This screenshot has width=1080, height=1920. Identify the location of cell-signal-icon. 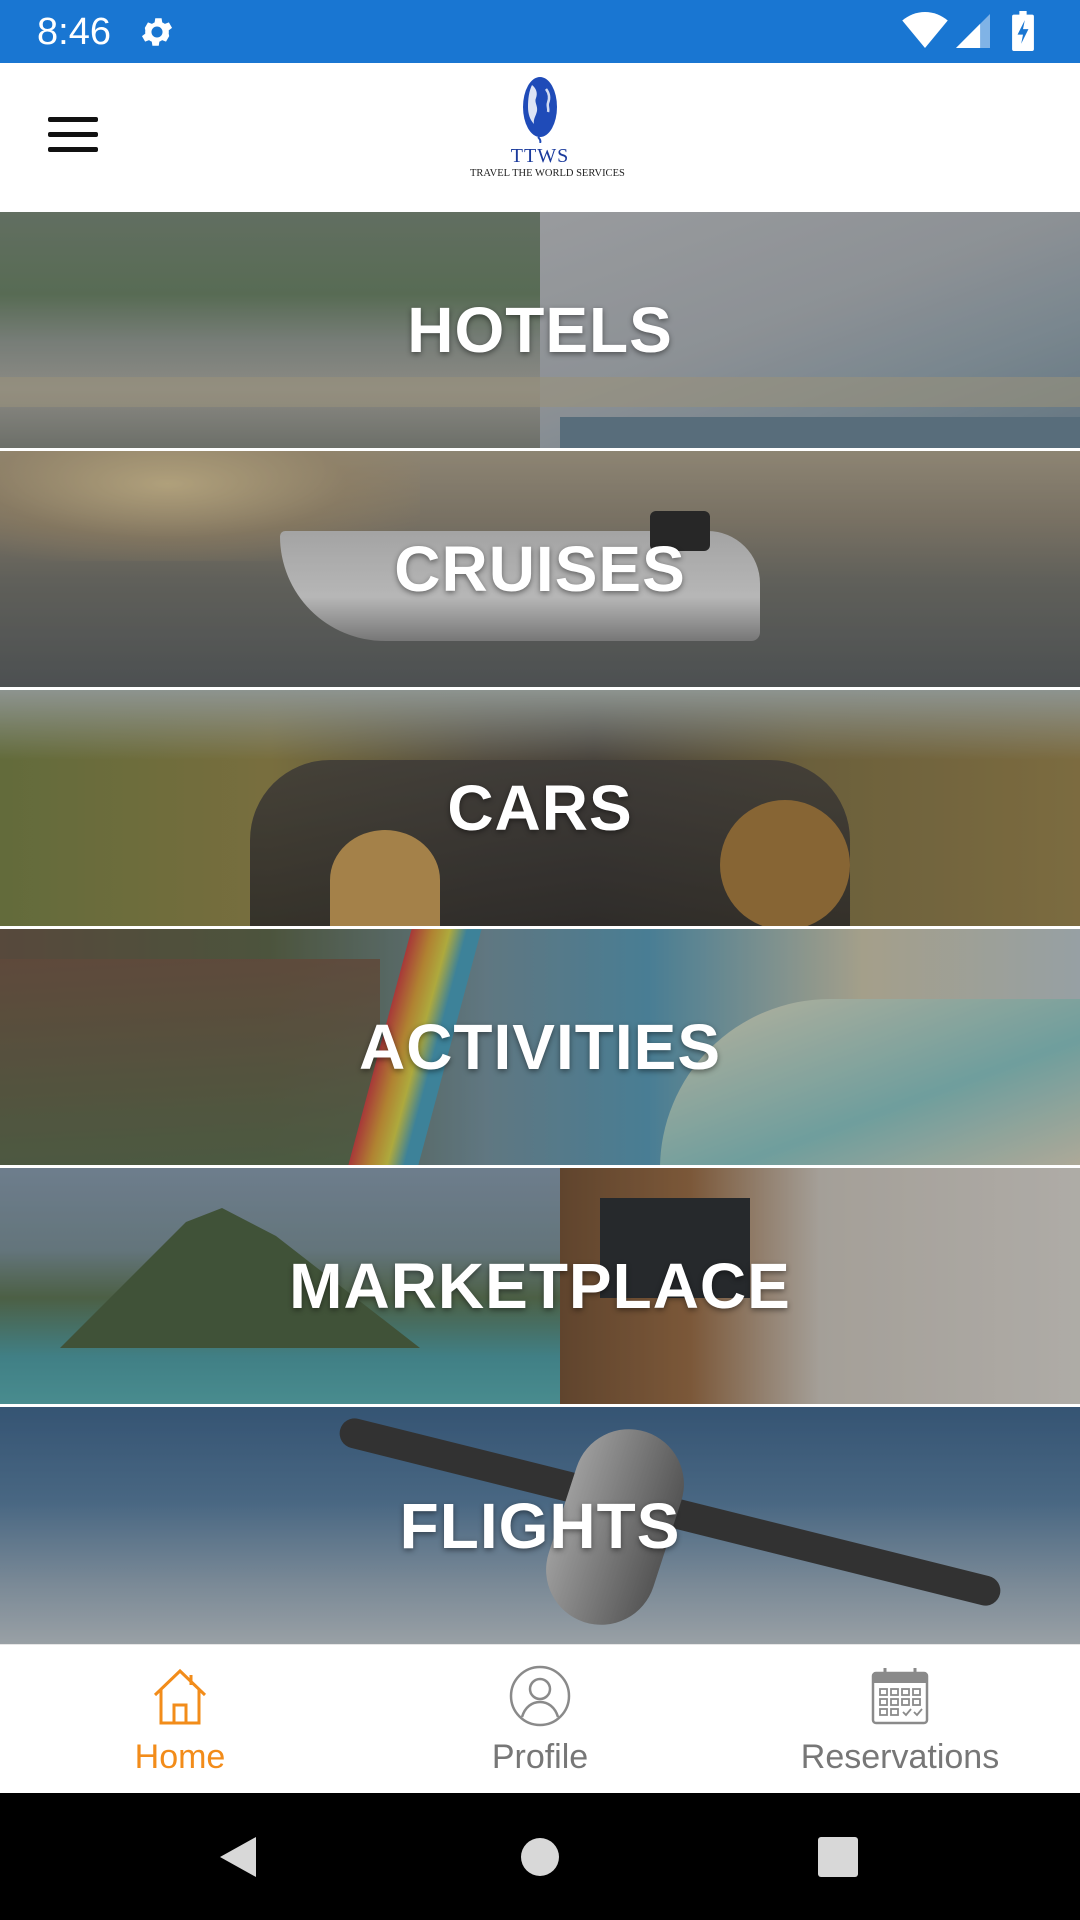
(973, 31).